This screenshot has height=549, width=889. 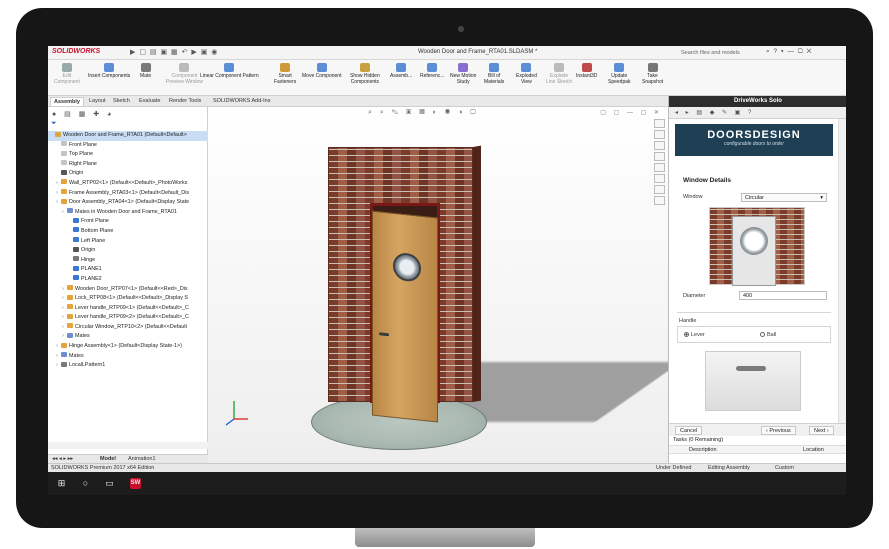 I want to click on cmd-move-component: Move Component, so click(x=321, y=71).